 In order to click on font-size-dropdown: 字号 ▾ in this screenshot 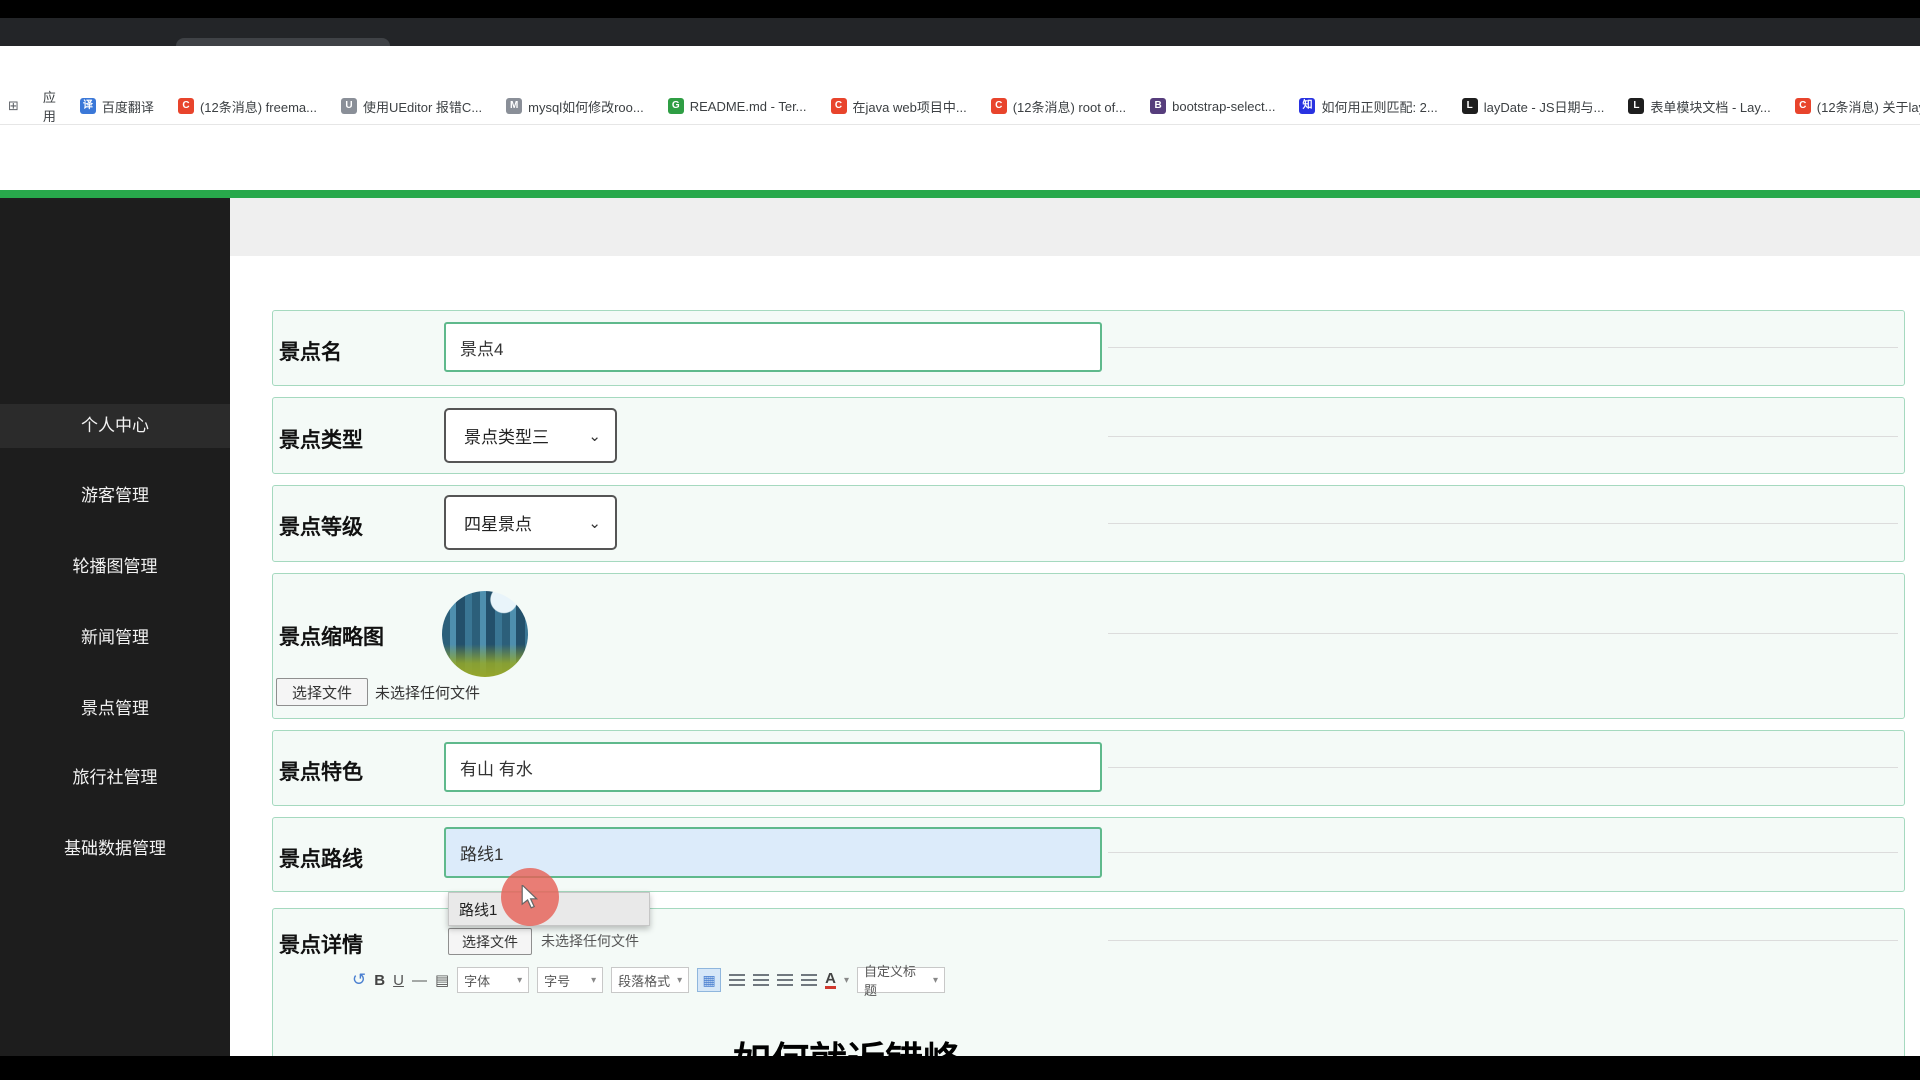, I will do `click(570, 980)`.